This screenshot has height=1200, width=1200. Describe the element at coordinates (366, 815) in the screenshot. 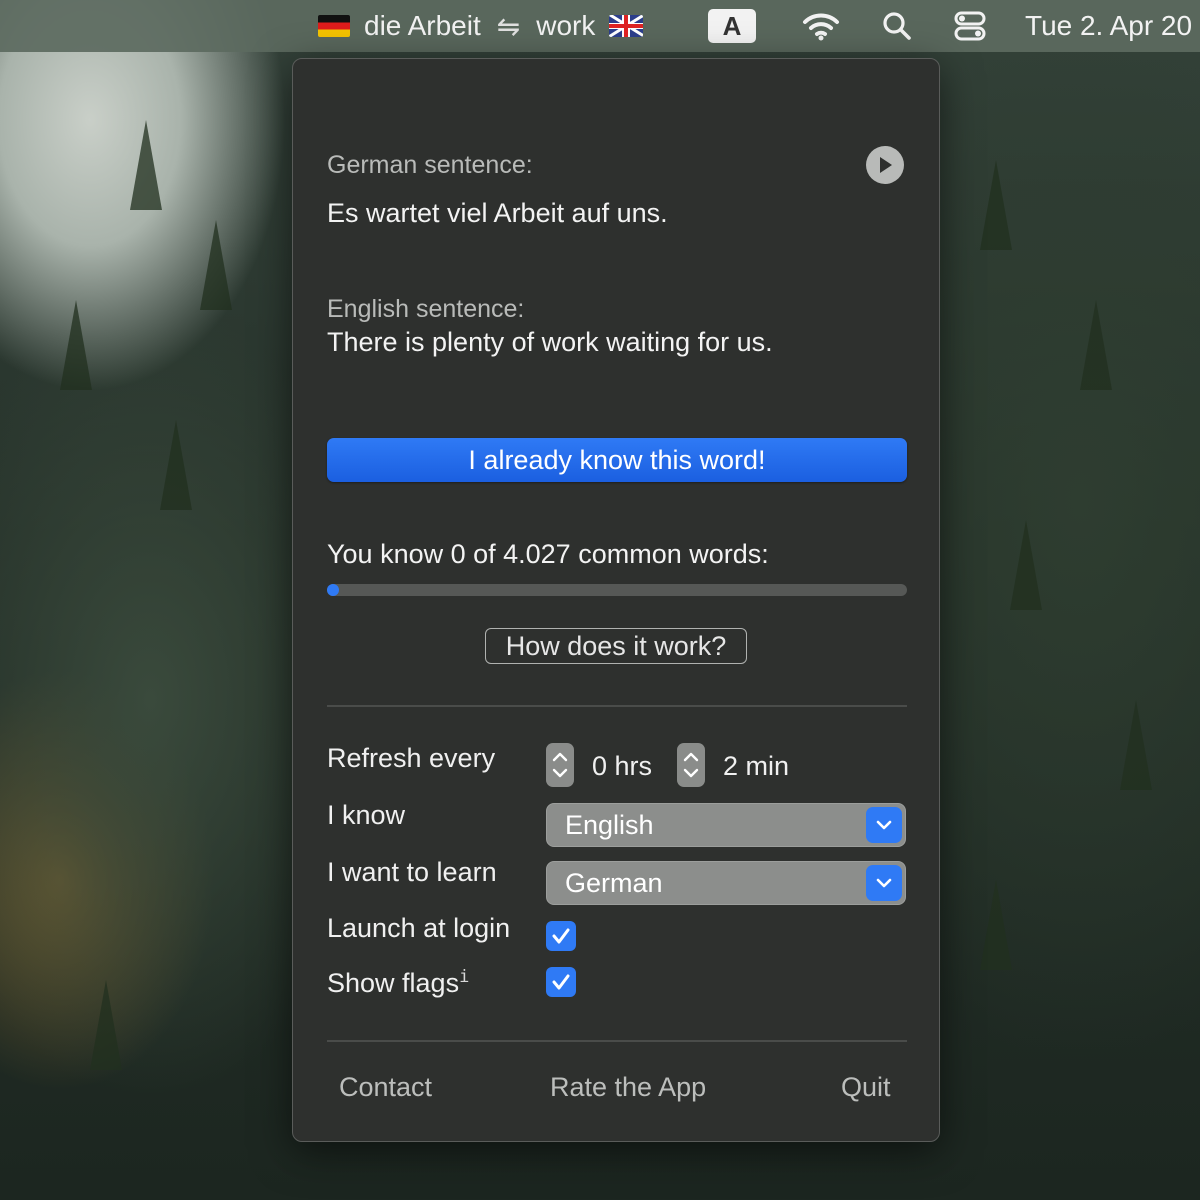

I see `i-know-label: I know` at that location.